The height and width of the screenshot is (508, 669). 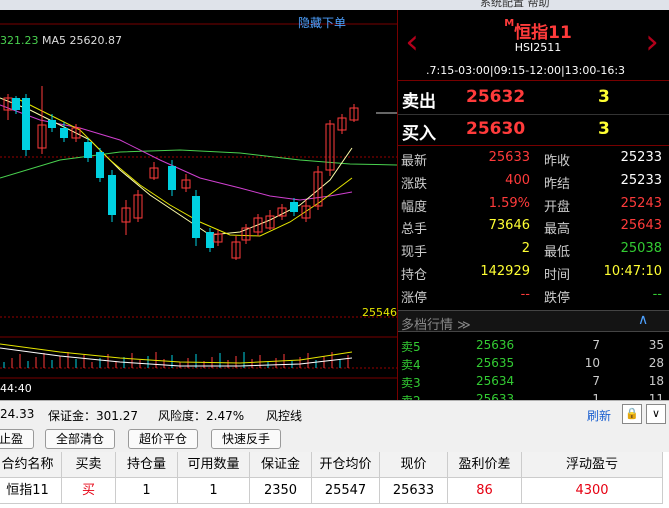 What do you see at coordinates (80, 439) in the screenshot?
I see `close-all-button: 全部清仓` at bounding box center [80, 439].